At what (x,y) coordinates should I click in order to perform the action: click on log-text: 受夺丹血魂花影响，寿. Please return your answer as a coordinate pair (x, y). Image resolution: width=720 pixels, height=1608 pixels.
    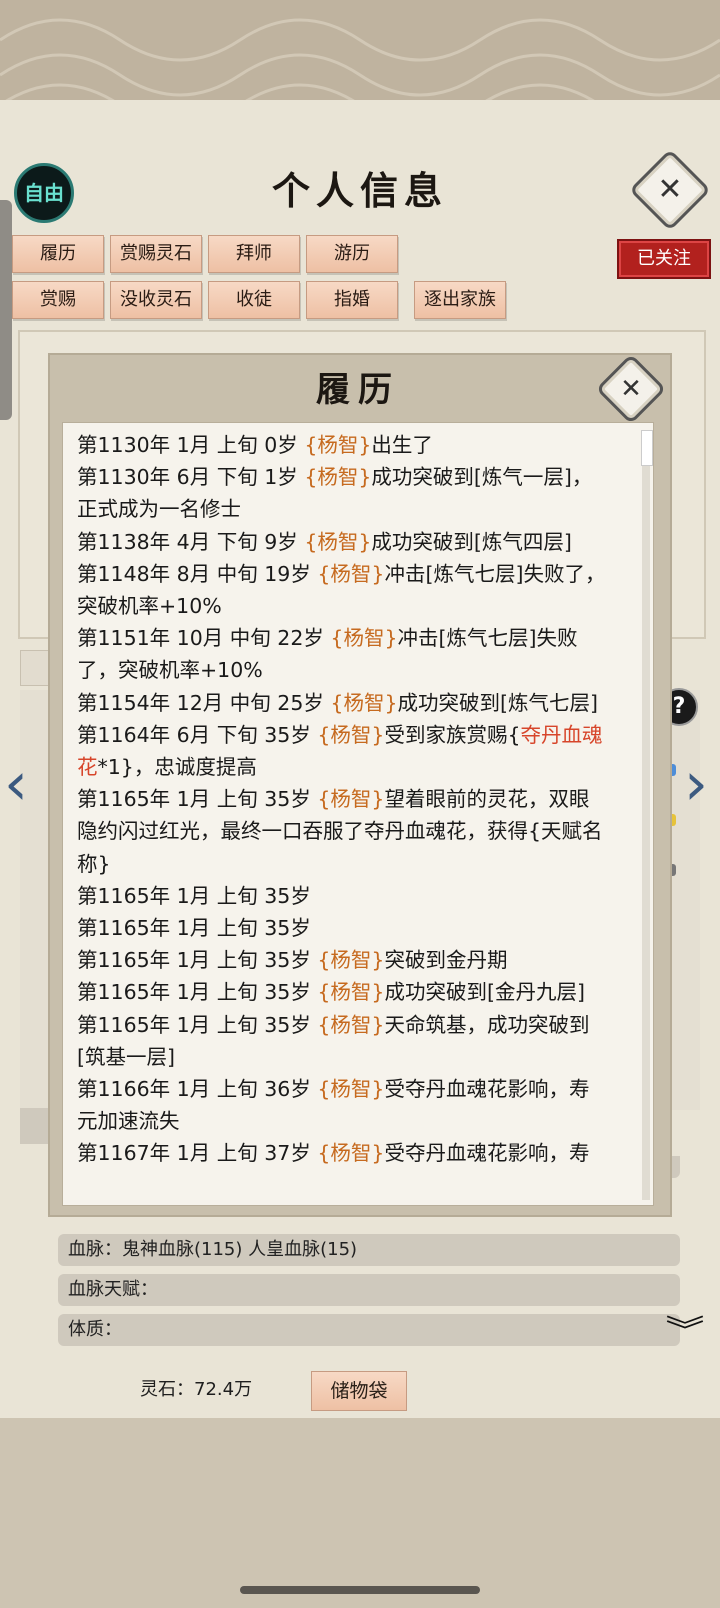
    Looking at the image, I should click on (487, 1153).